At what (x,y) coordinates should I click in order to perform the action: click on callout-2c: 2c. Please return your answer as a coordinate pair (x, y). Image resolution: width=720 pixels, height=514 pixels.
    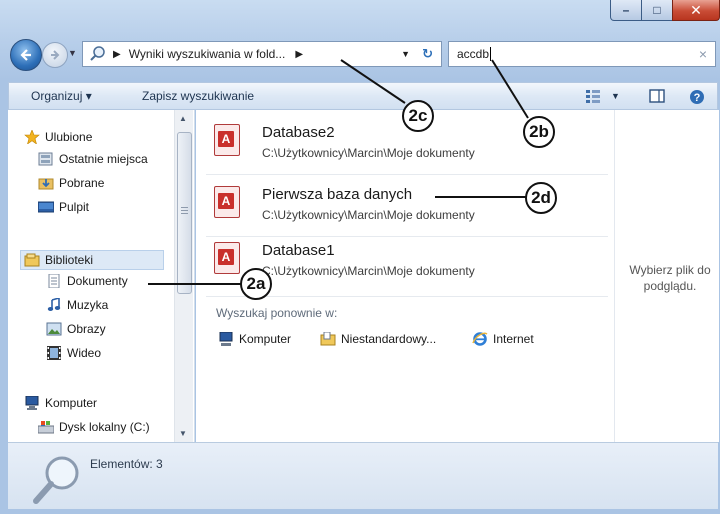
    Looking at the image, I should click on (418, 116).